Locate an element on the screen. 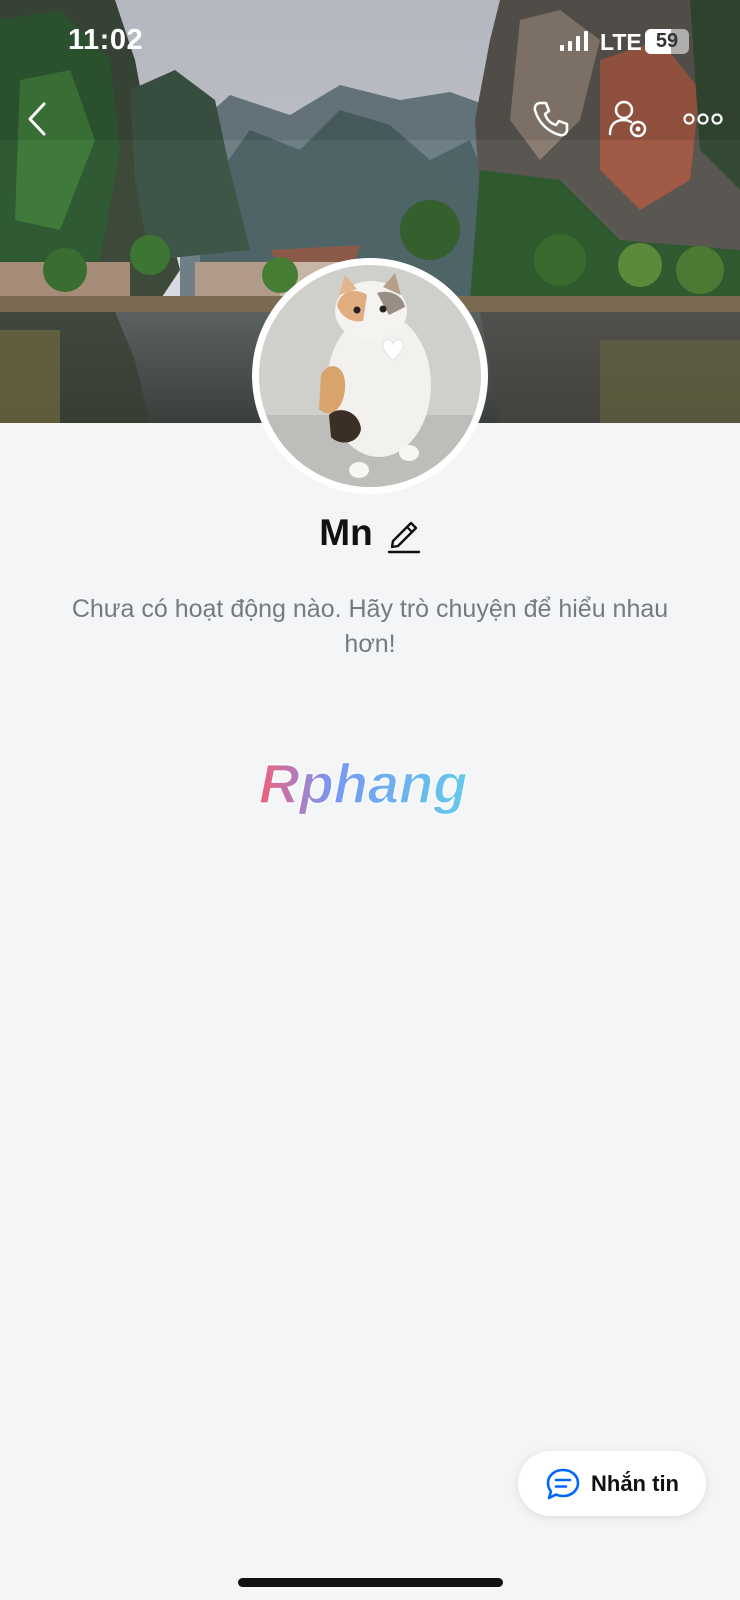 This screenshot has width=740, height=1600. more-options-button is located at coordinates (703, 119).